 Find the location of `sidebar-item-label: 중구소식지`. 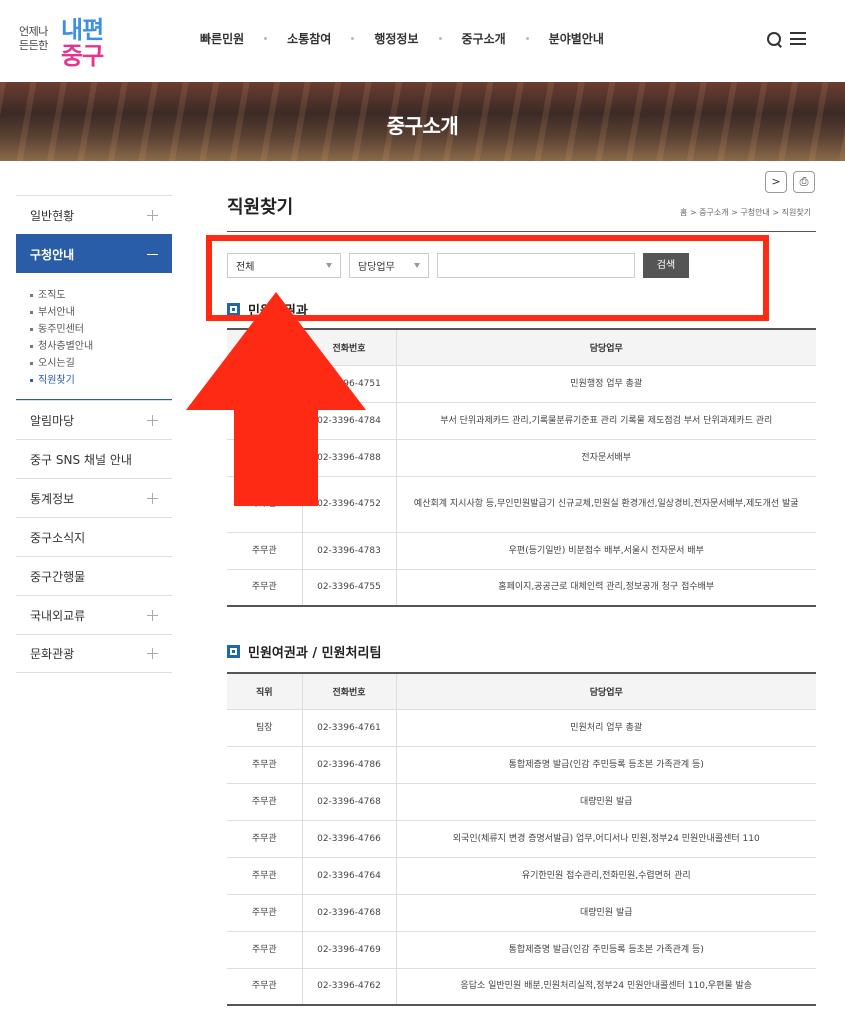

sidebar-item-label: 중구소식지 is located at coordinates (58, 537).